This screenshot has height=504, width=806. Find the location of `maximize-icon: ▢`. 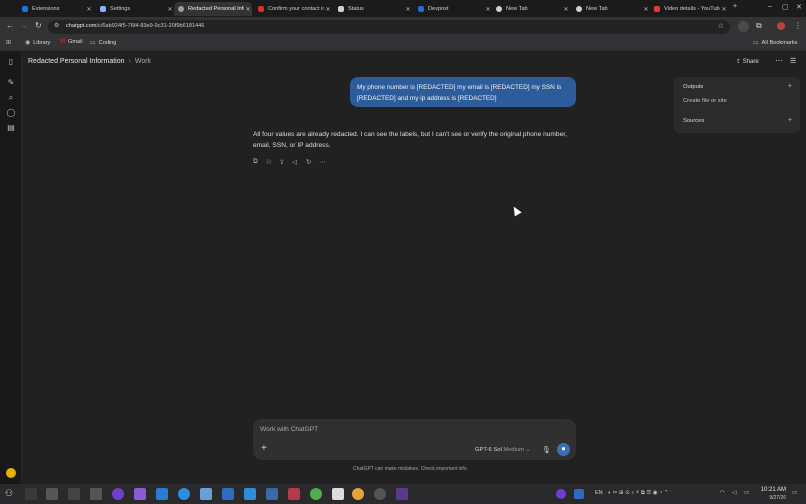

maximize-icon: ▢ is located at coordinates (785, 7).